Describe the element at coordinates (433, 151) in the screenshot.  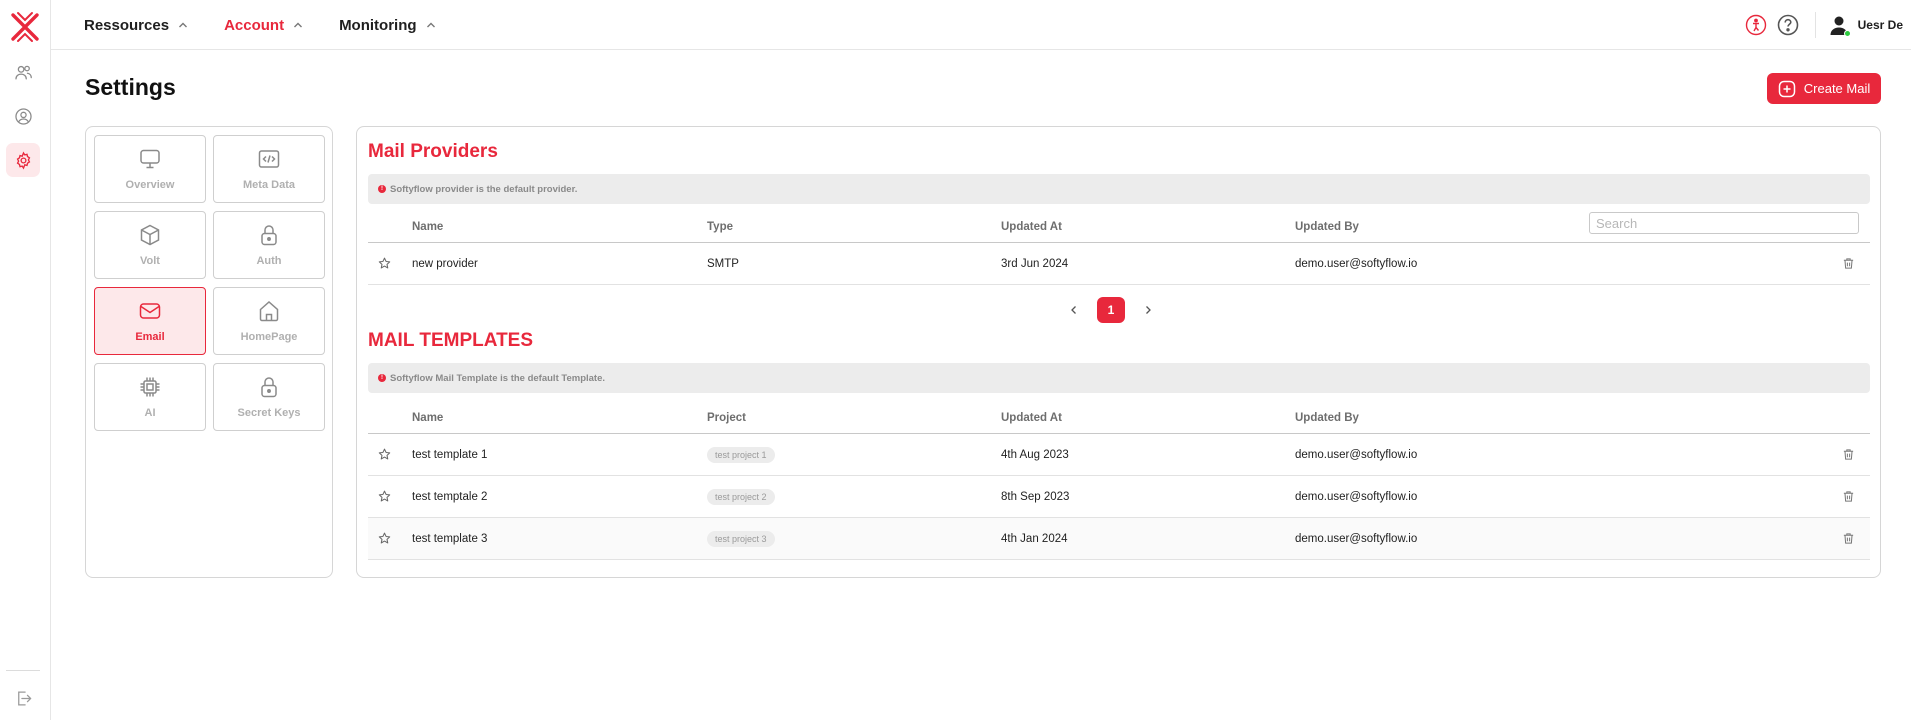
I see `mail-providers-title: Mail Providers` at that location.